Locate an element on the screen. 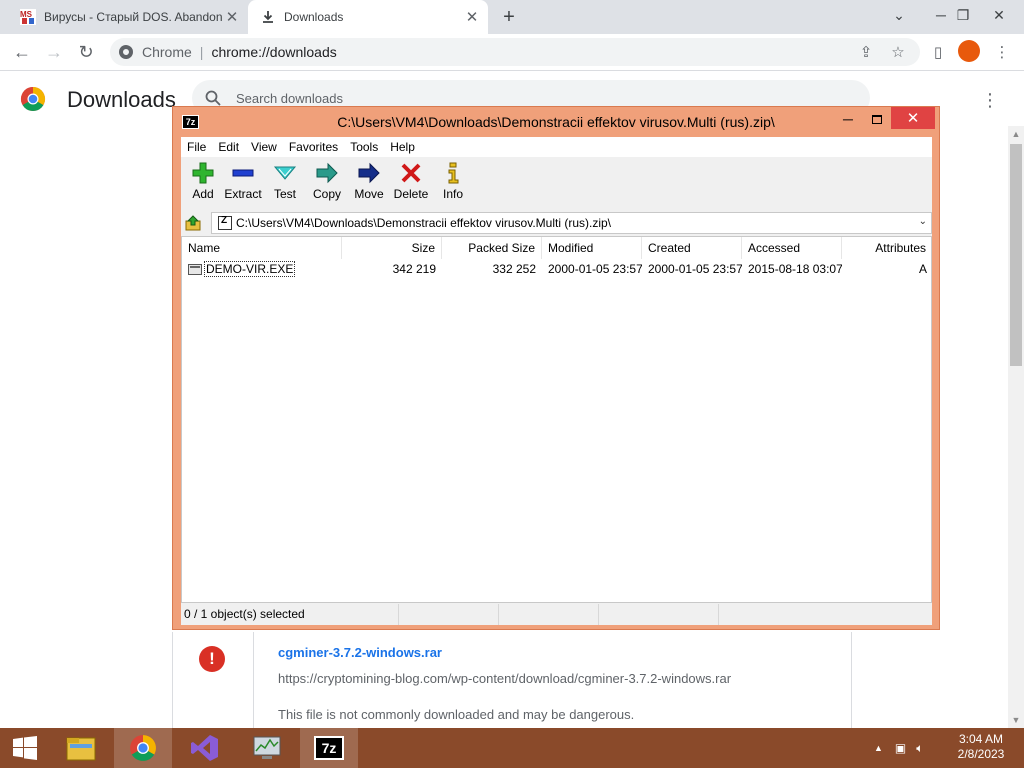 This screenshot has height=768, width=1024. download-icon is located at coordinates (268, 17).